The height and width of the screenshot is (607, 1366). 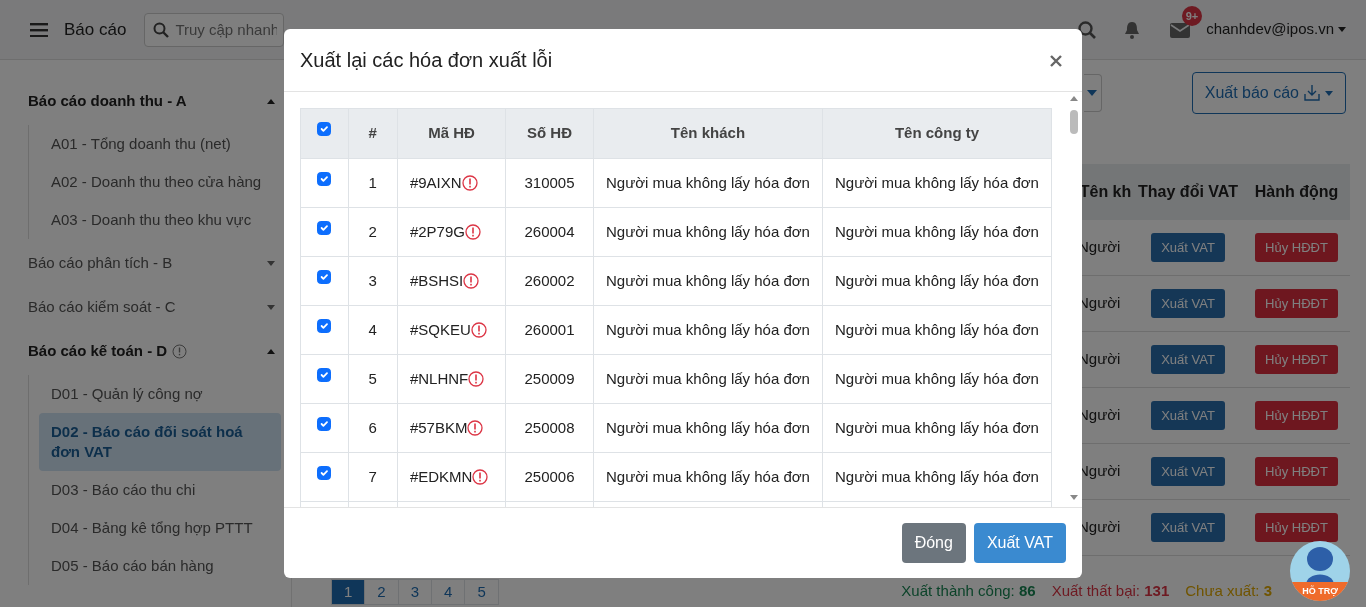 What do you see at coordinates (160, 394) in the screenshot?
I see `sidebar-item: D01 - Quản lý công nợ` at bounding box center [160, 394].